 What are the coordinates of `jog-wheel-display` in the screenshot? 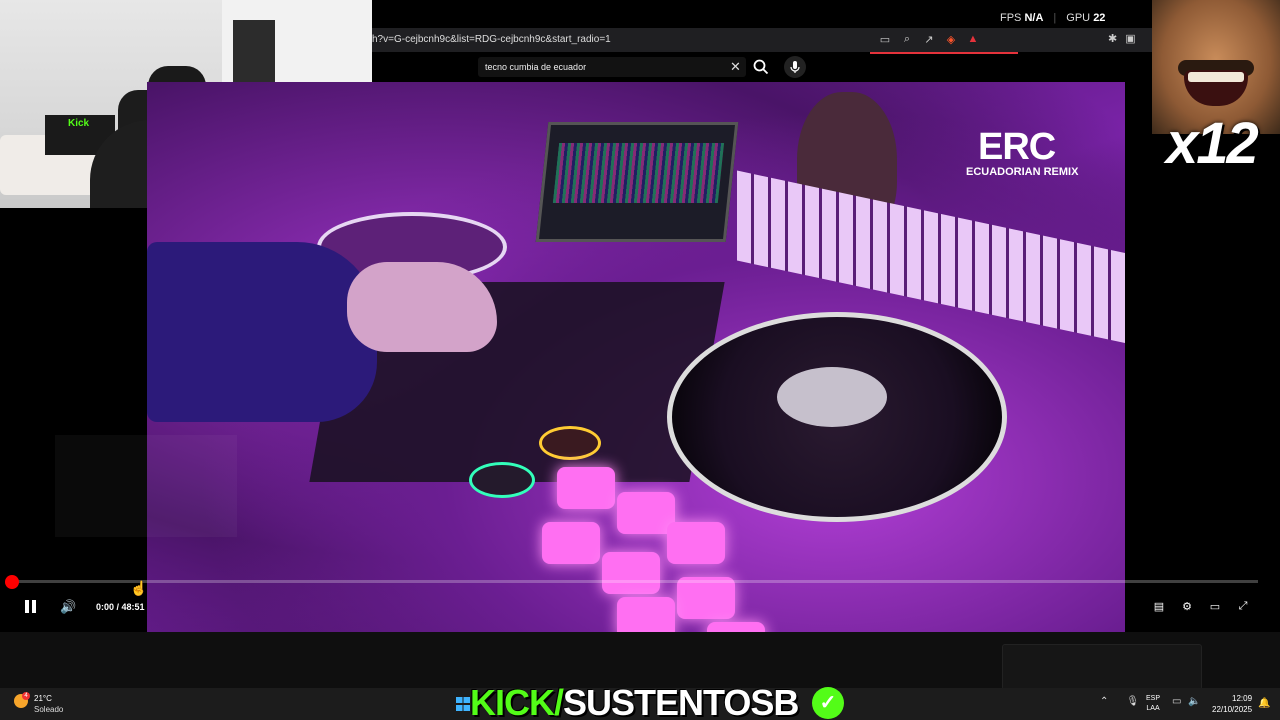 It's located at (832, 397).